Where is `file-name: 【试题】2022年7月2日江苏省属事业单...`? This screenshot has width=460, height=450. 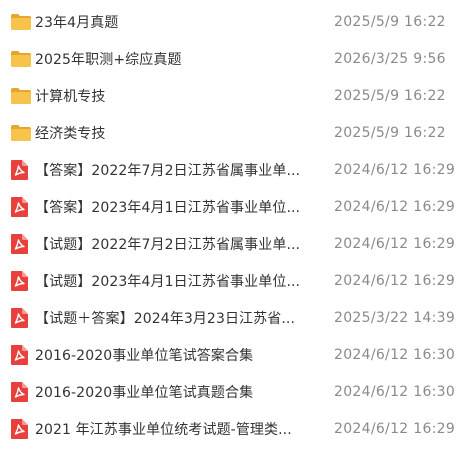 file-name: 【试题】2022年7月2日江苏省属事业单... is located at coordinates (168, 245).